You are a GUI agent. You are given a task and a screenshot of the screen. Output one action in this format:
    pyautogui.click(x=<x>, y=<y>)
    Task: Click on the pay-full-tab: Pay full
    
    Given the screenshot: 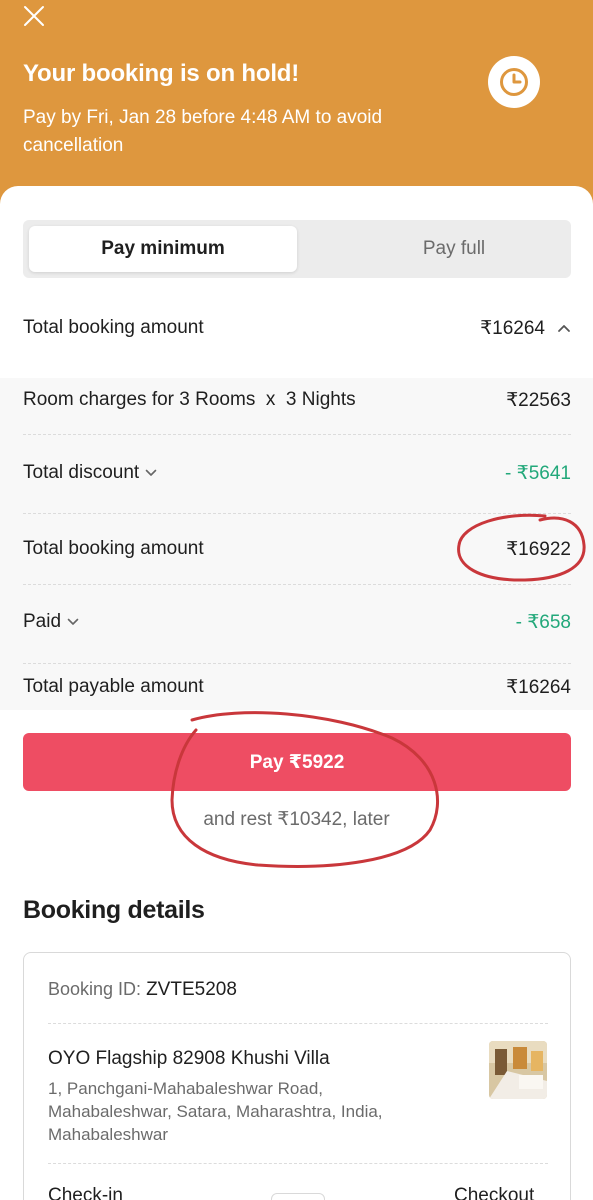 What is the action you would take?
    pyautogui.click(x=454, y=249)
    